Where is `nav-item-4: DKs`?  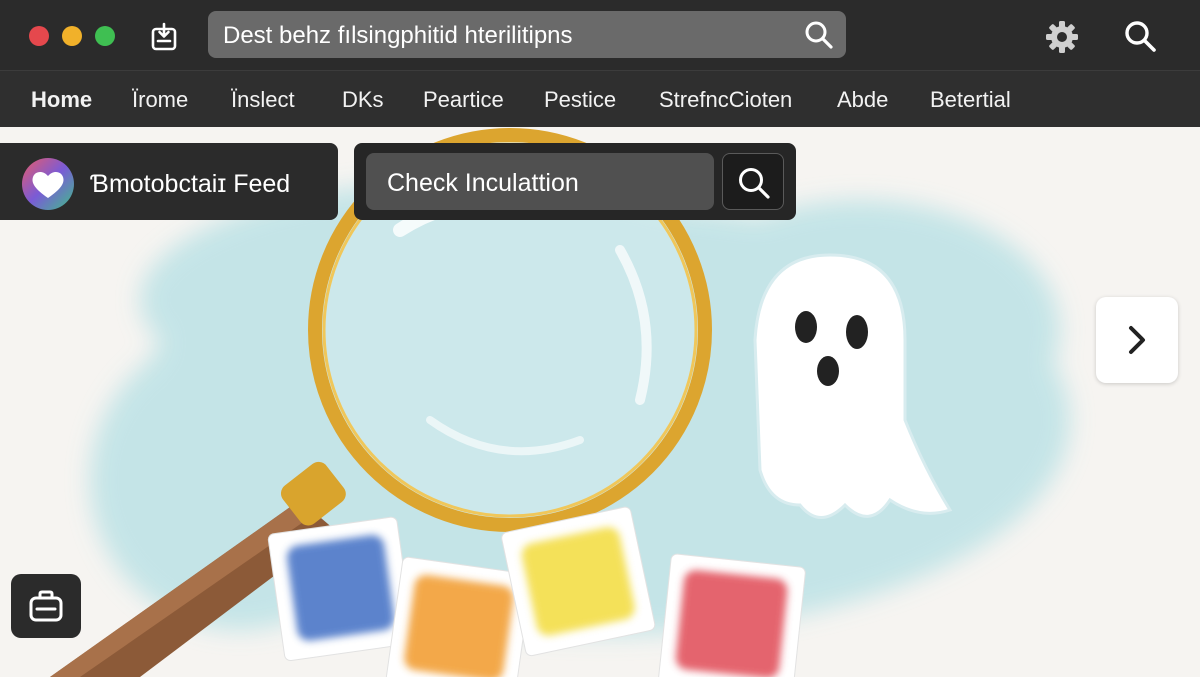 nav-item-4: DKs is located at coordinates (363, 100).